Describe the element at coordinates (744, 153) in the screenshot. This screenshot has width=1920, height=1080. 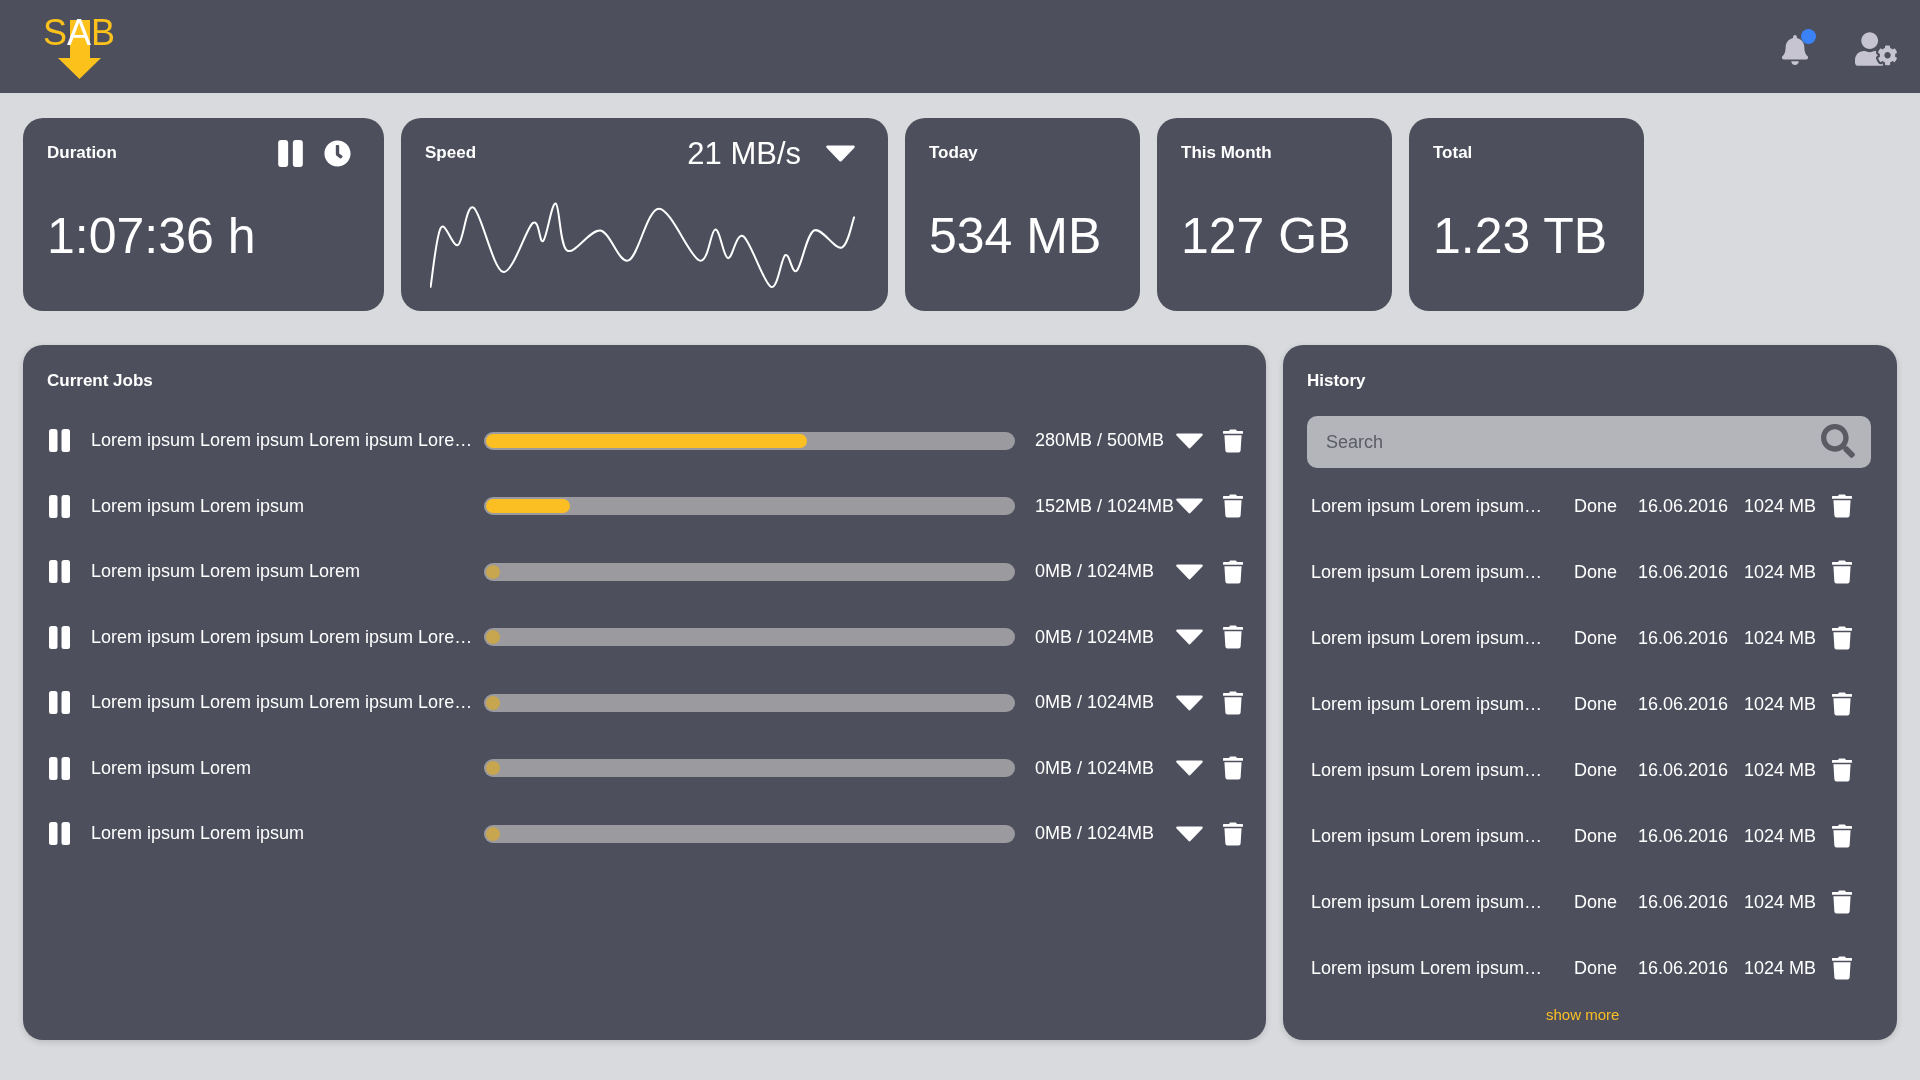
I see `speed-value: 21 MB/s` at that location.